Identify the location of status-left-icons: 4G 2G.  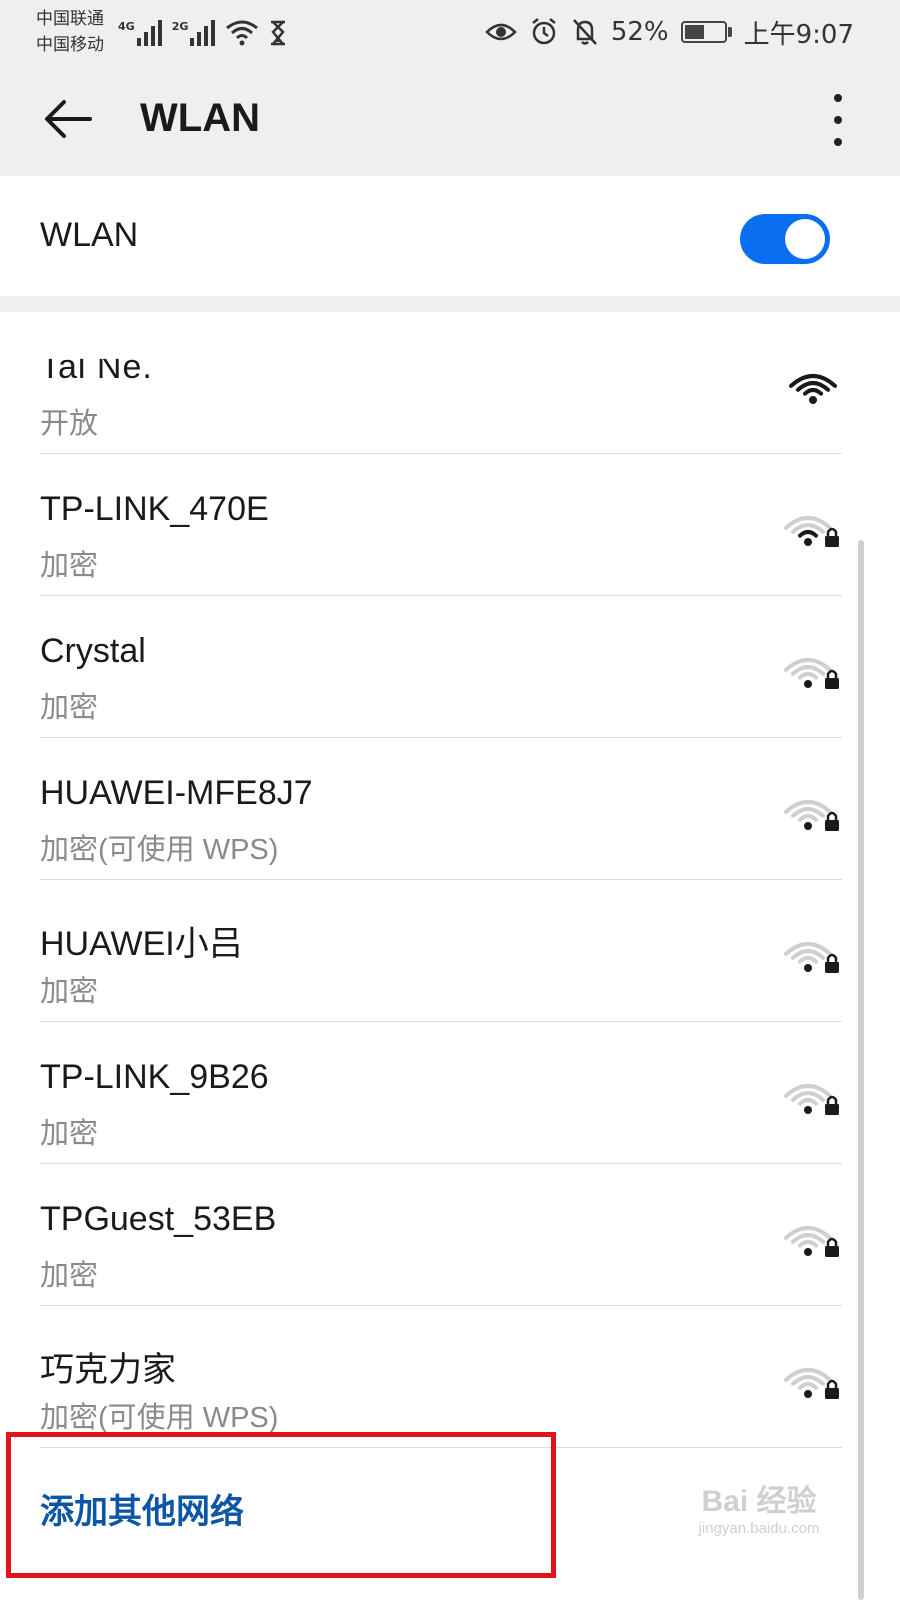
(202, 28).